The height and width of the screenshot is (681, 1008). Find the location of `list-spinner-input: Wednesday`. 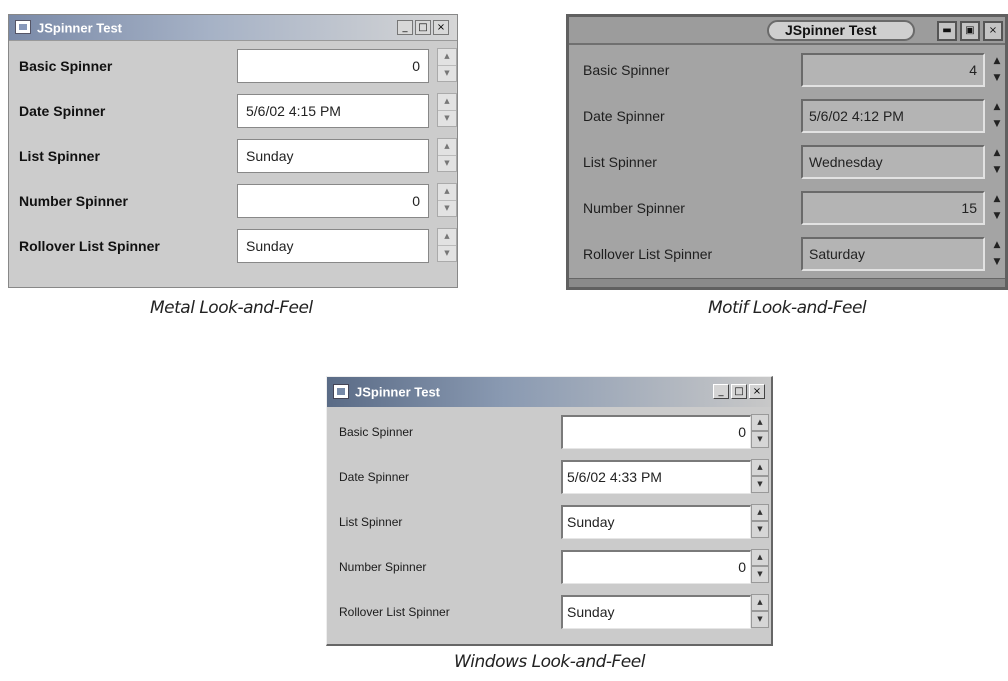

list-spinner-input: Wednesday is located at coordinates (893, 162).